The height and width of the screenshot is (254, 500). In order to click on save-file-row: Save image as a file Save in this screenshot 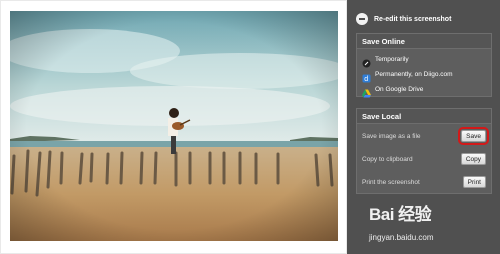, I will do `click(425, 136)`.